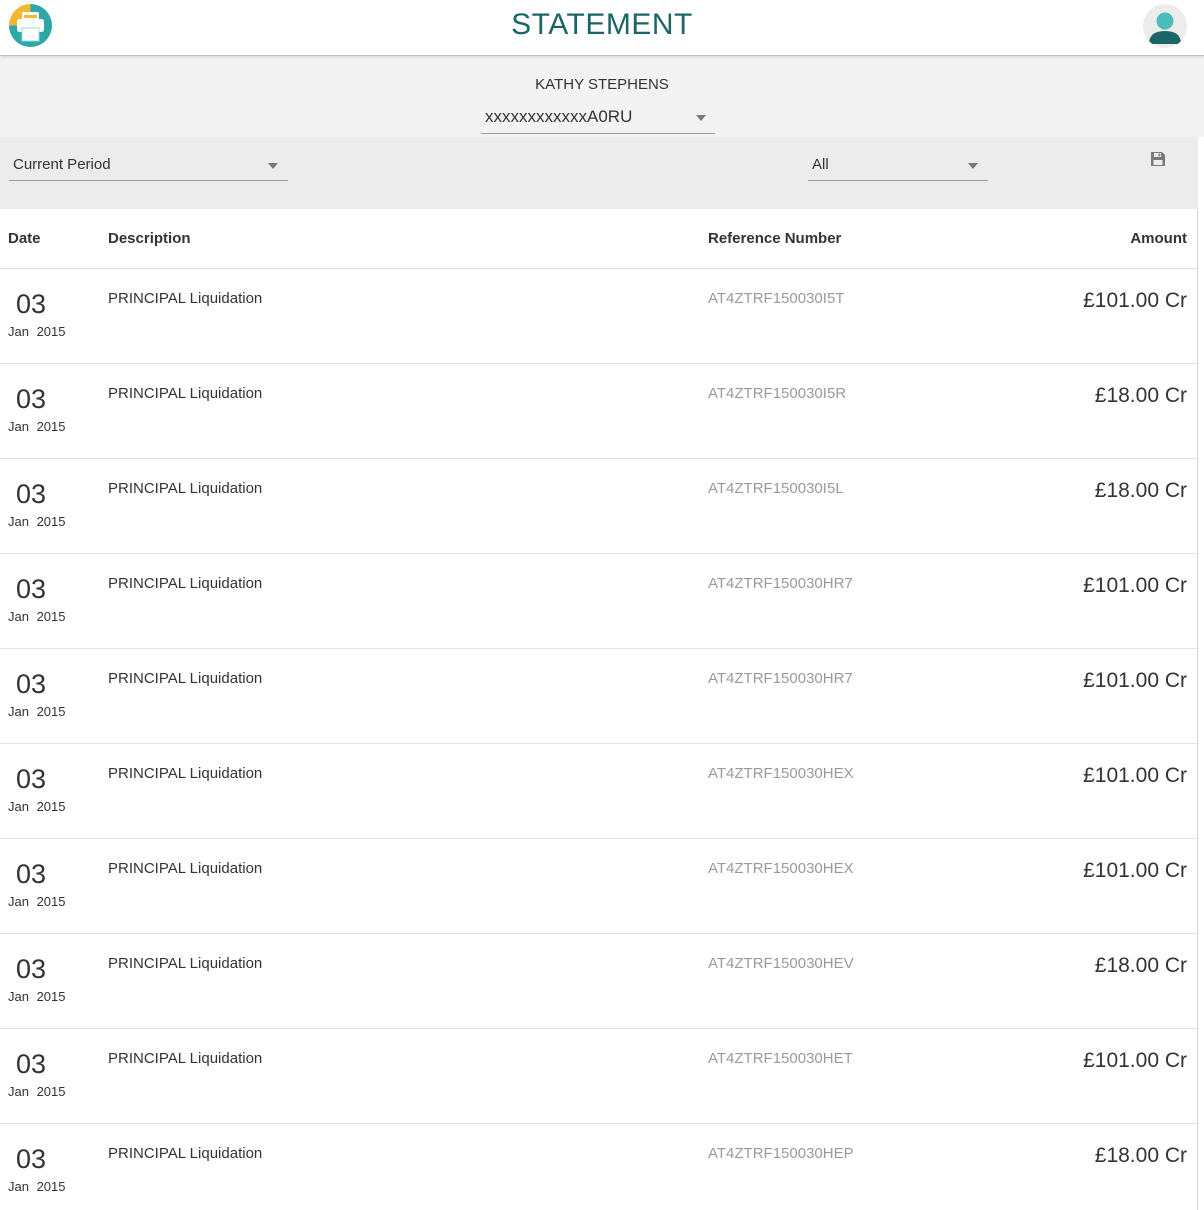 The height and width of the screenshot is (1210, 1204). I want to click on reference-cell: AT4ZTRF150030I5R, so click(777, 393).